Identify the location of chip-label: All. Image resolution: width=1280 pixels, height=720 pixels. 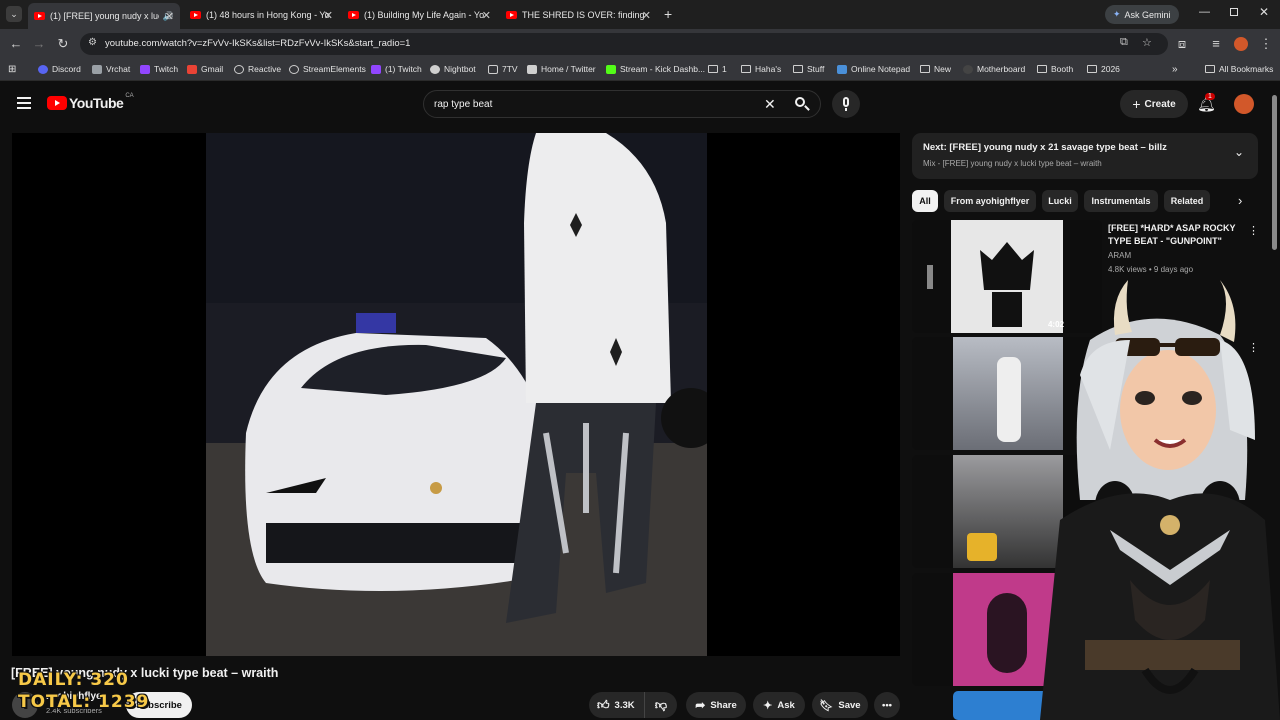
(925, 201).